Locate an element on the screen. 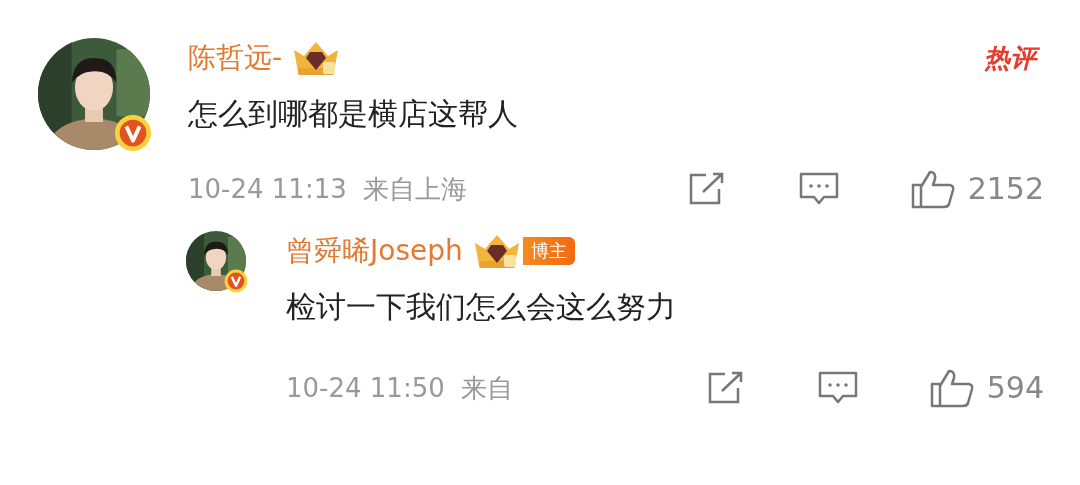  comment-text: 检讨一下我们怎么会这么努力 is located at coordinates (481, 307).